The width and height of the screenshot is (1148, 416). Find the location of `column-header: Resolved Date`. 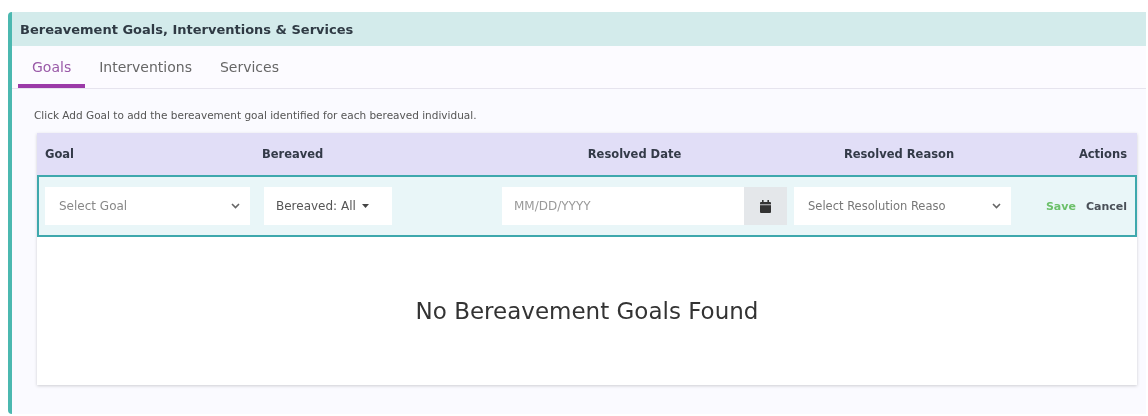

column-header: Resolved Date is located at coordinates (634, 154).